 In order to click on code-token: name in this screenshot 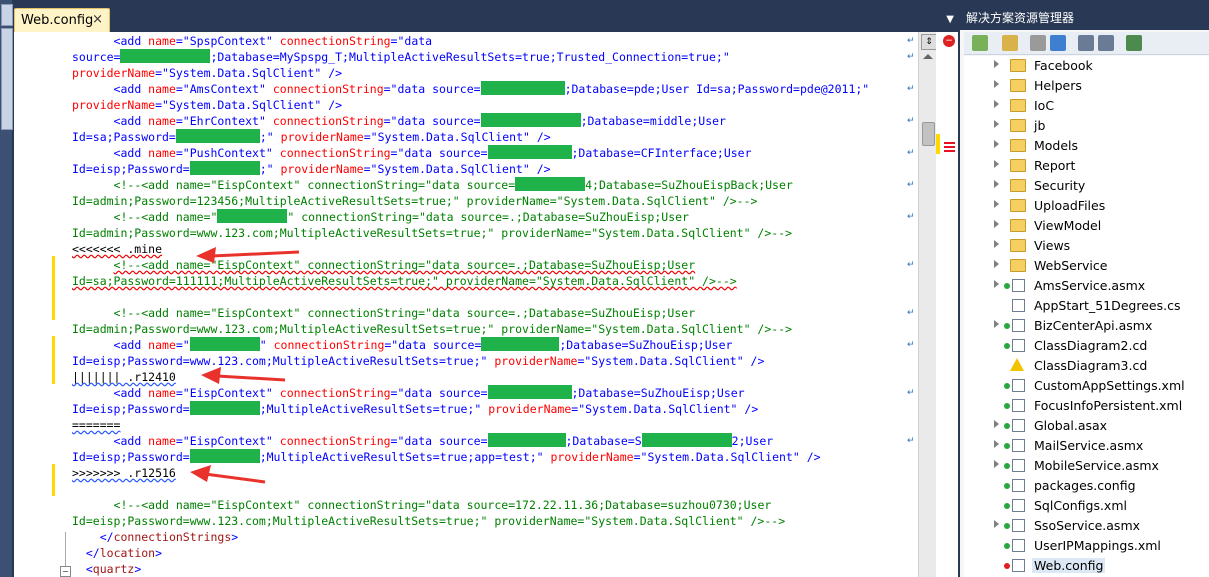, I will do `click(162, 441)`.